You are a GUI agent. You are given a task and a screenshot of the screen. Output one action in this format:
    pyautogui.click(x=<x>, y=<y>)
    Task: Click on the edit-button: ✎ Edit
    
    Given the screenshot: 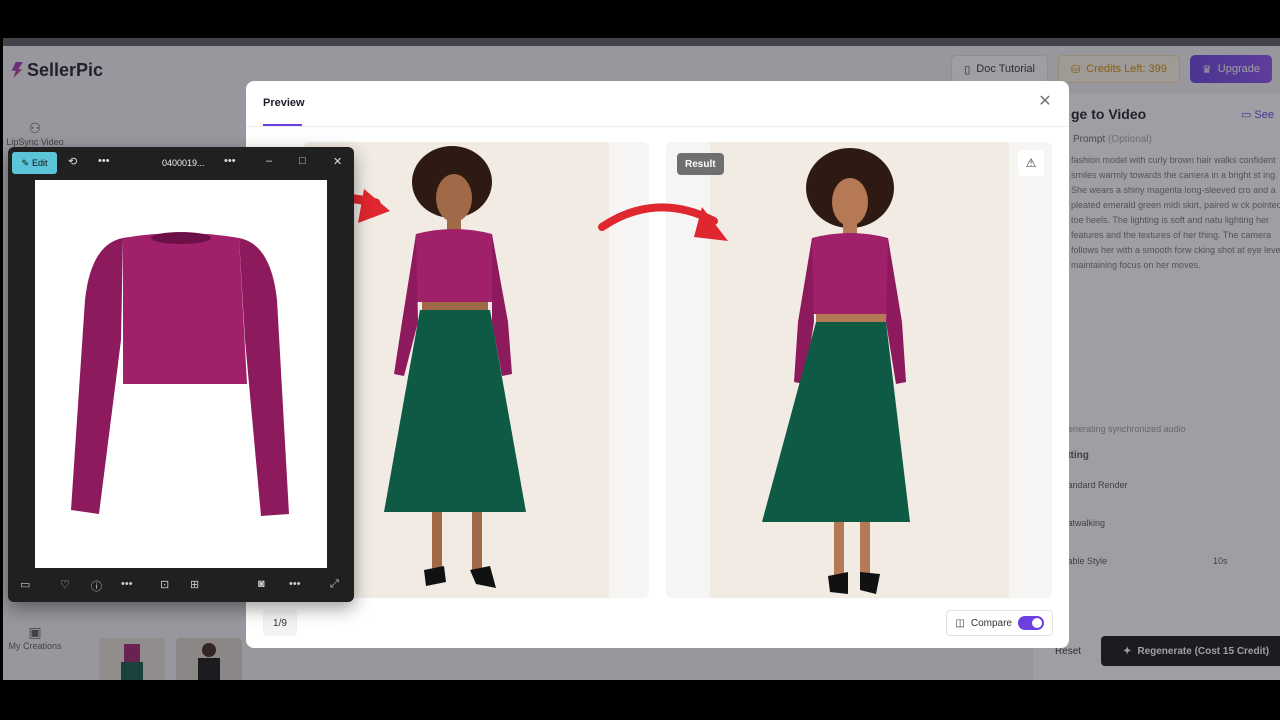 What is the action you would take?
    pyautogui.click(x=34, y=163)
    